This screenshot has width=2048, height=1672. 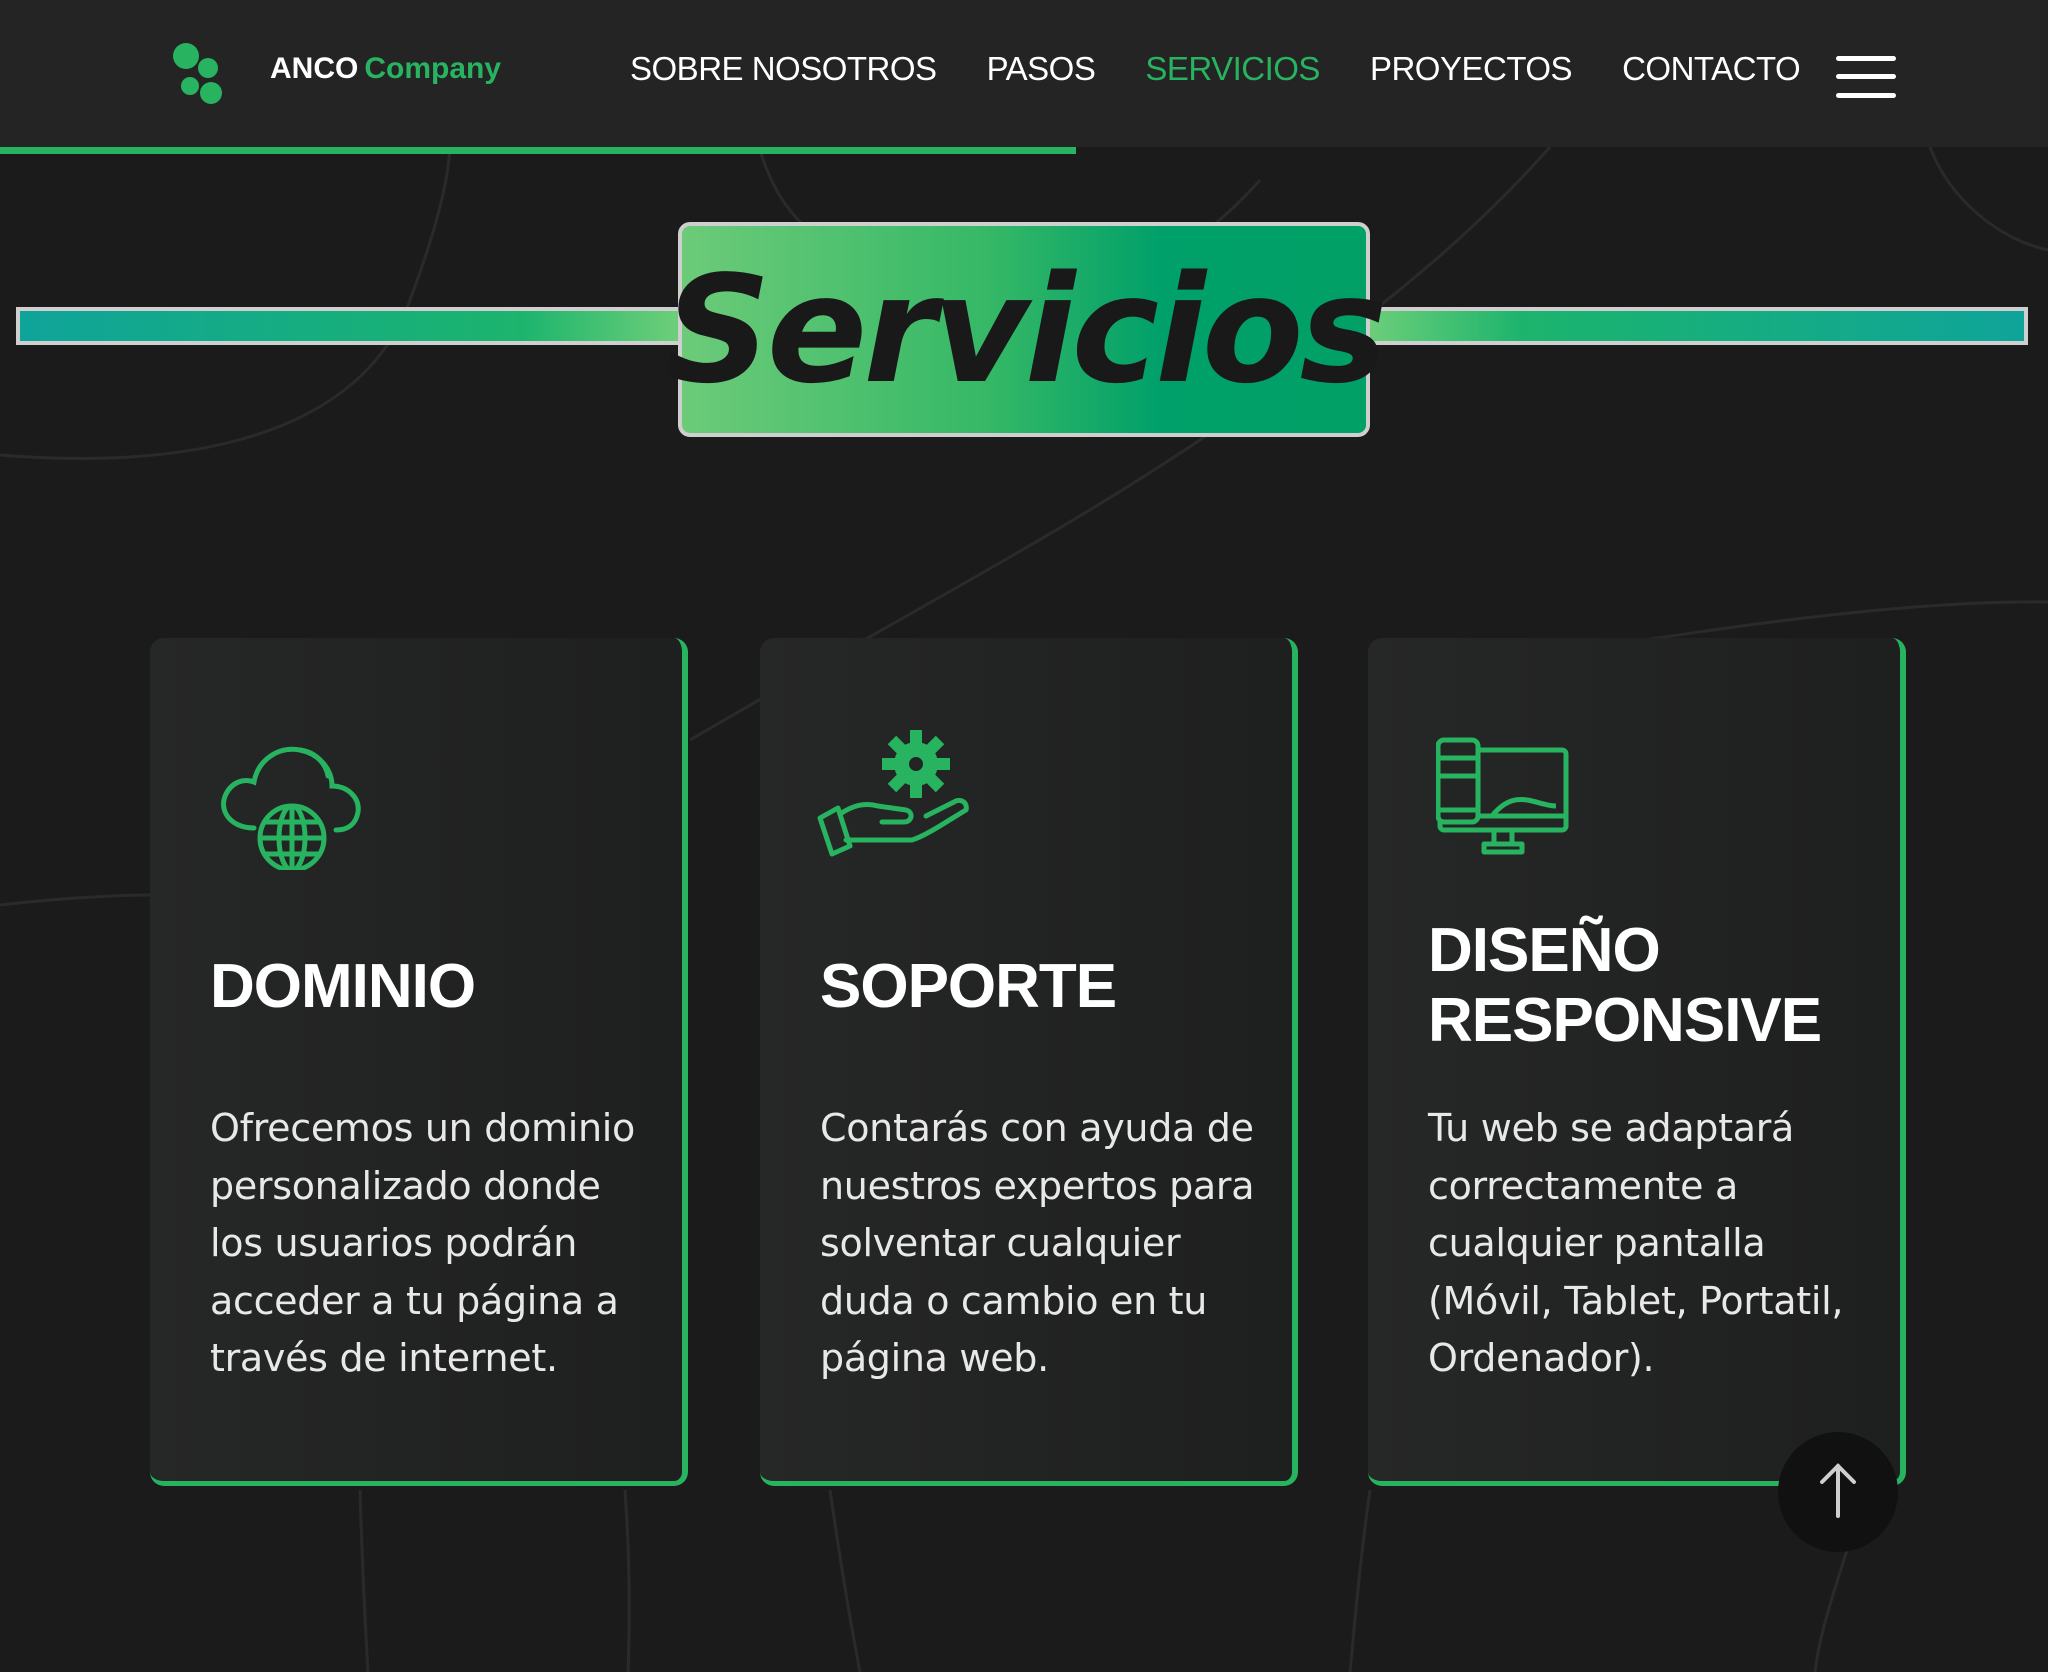 I want to click on arrow-up-icon, so click(x=1838, y=1490).